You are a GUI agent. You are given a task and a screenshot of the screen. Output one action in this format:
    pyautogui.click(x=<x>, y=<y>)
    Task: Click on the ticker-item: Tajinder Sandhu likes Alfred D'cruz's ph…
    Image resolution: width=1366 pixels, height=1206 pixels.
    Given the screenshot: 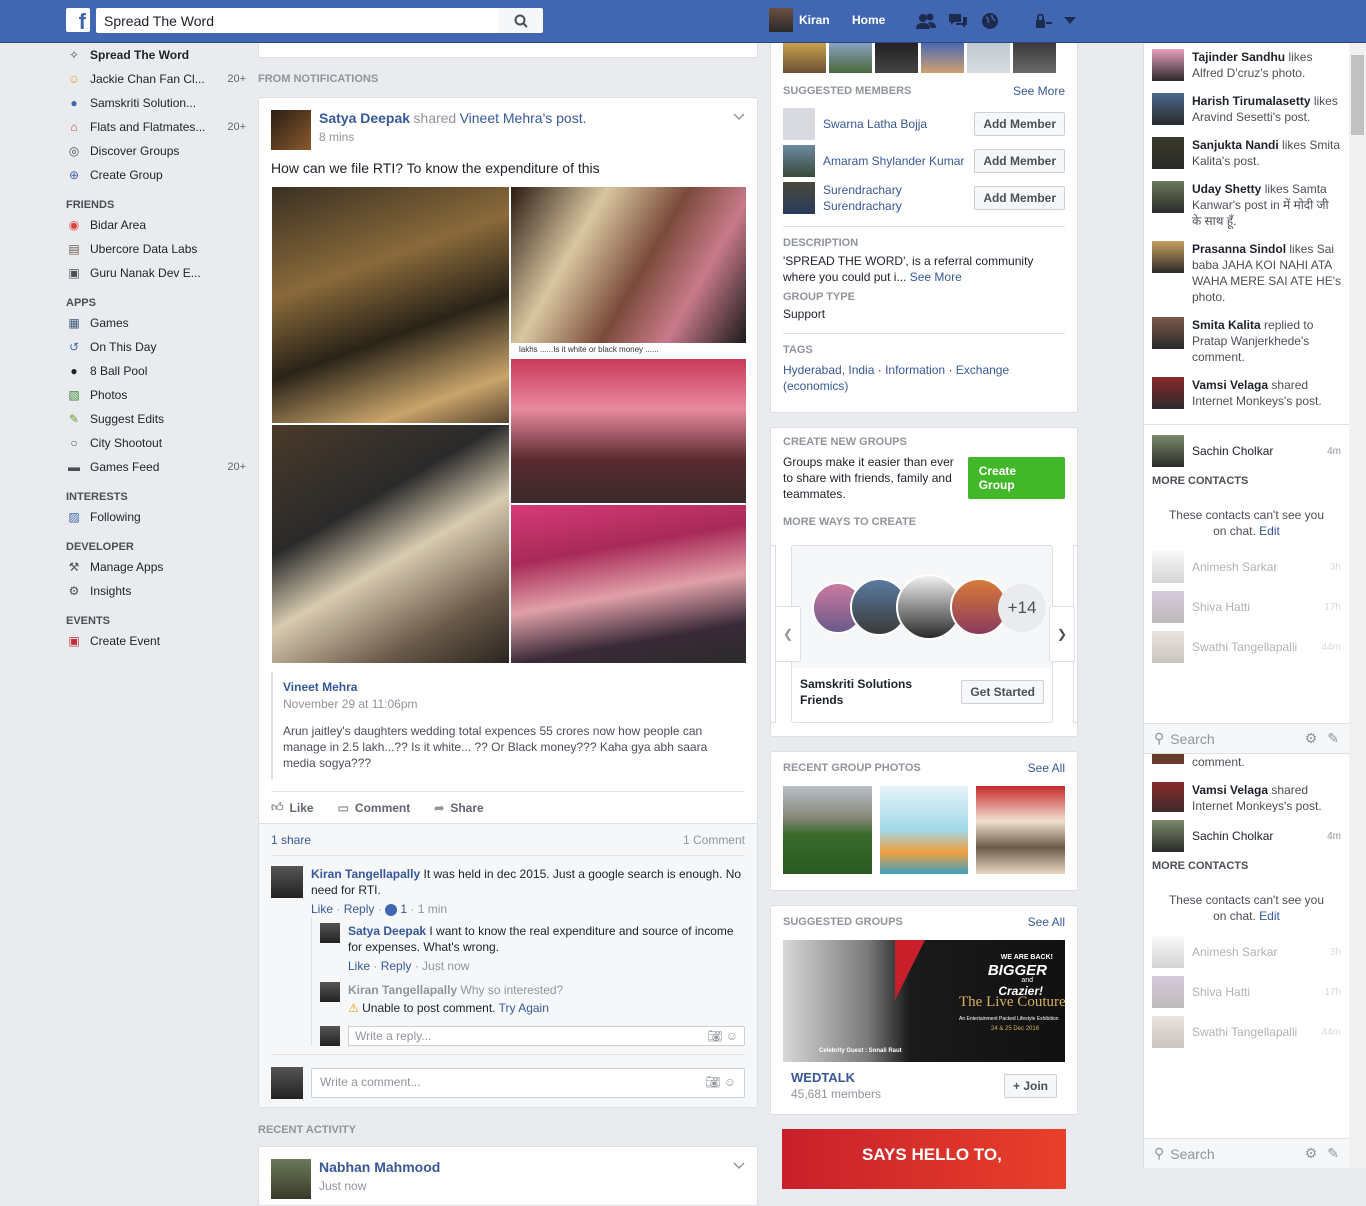 What is the action you would take?
    pyautogui.click(x=1246, y=65)
    